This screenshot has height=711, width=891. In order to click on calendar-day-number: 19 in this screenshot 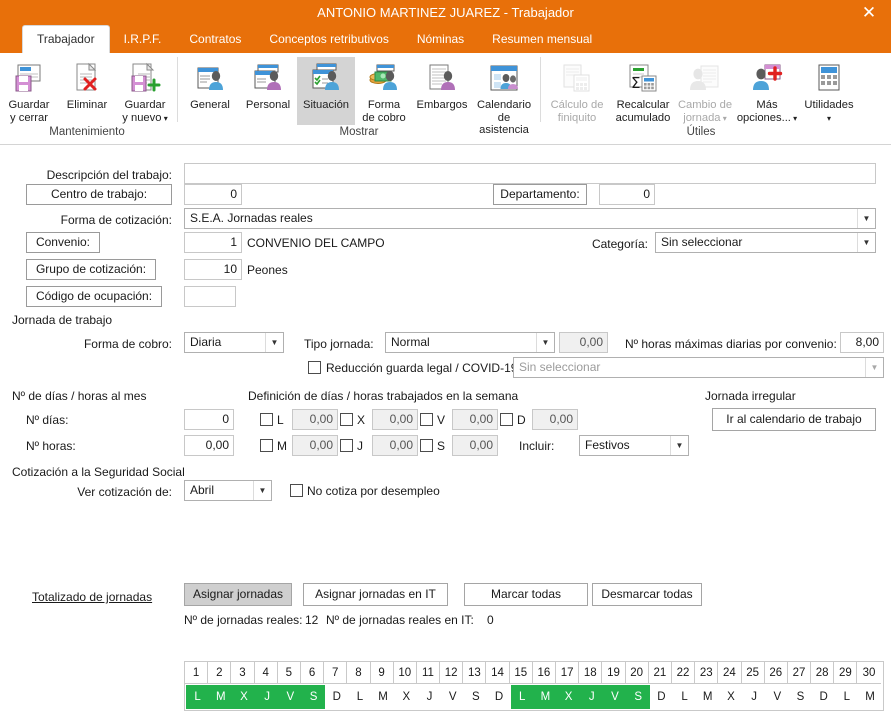, I will do `click(614, 673)`.